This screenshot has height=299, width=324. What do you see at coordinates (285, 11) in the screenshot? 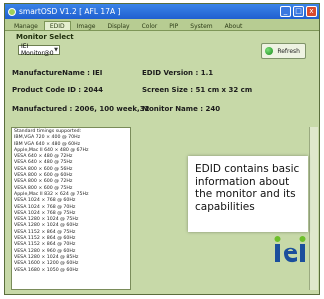
I see `minimize-button: _` at bounding box center [285, 11].